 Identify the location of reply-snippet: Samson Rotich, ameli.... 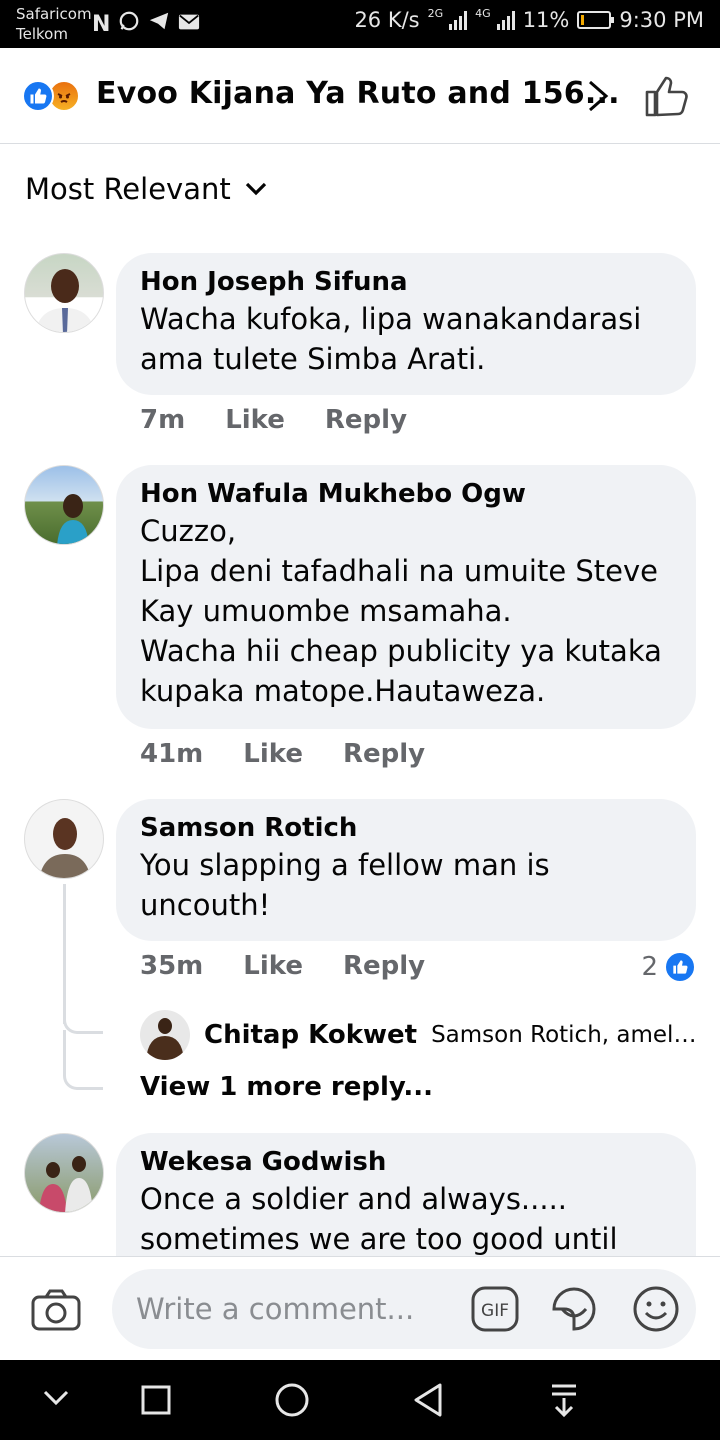
(565, 1035).